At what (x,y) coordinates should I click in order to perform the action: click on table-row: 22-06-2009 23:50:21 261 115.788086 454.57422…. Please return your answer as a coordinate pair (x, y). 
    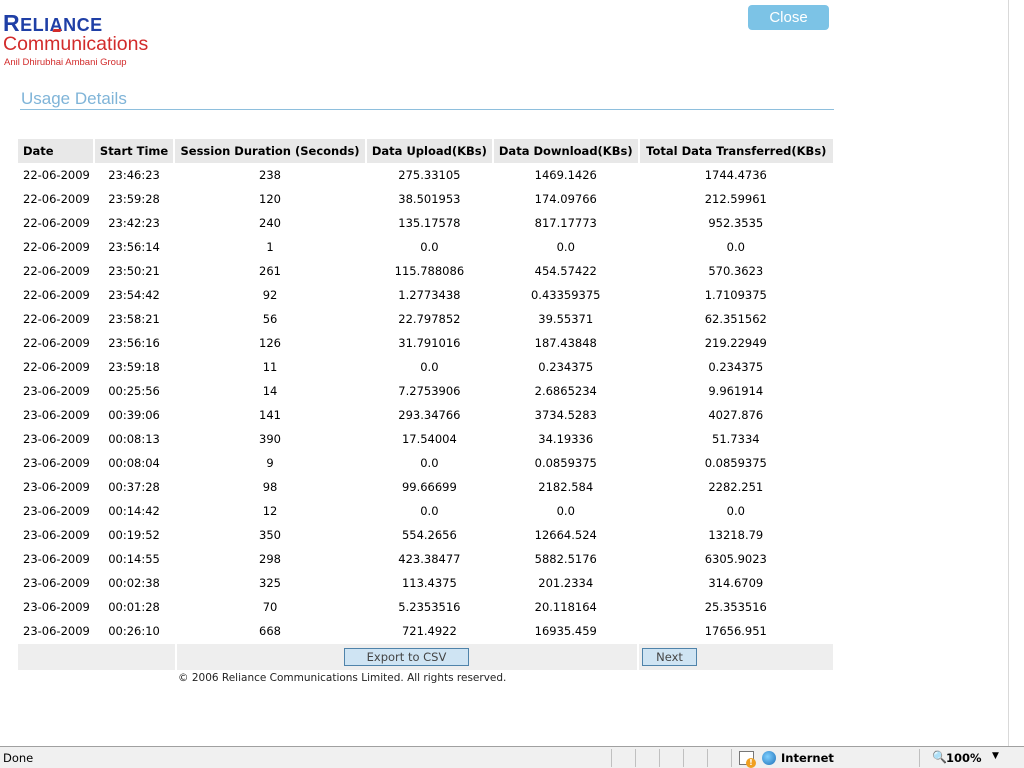
    Looking at the image, I should click on (425, 271).